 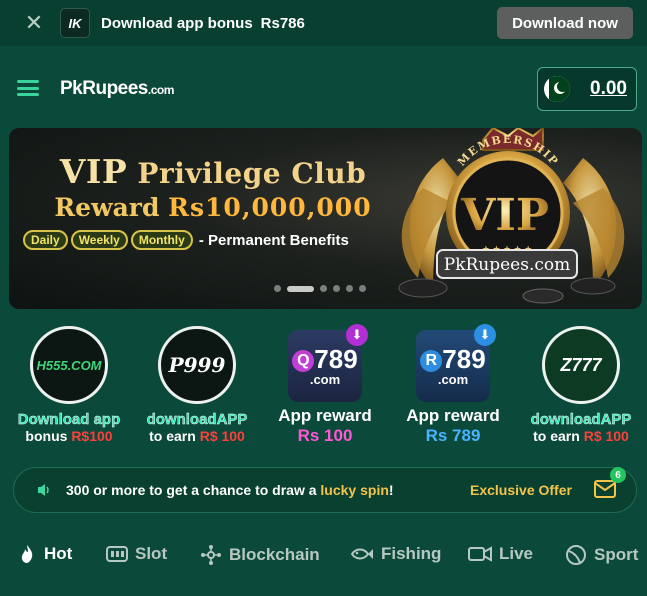 What do you see at coordinates (177, 23) in the screenshot?
I see `download-bonus-text: Download app bonus` at bounding box center [177, 23].